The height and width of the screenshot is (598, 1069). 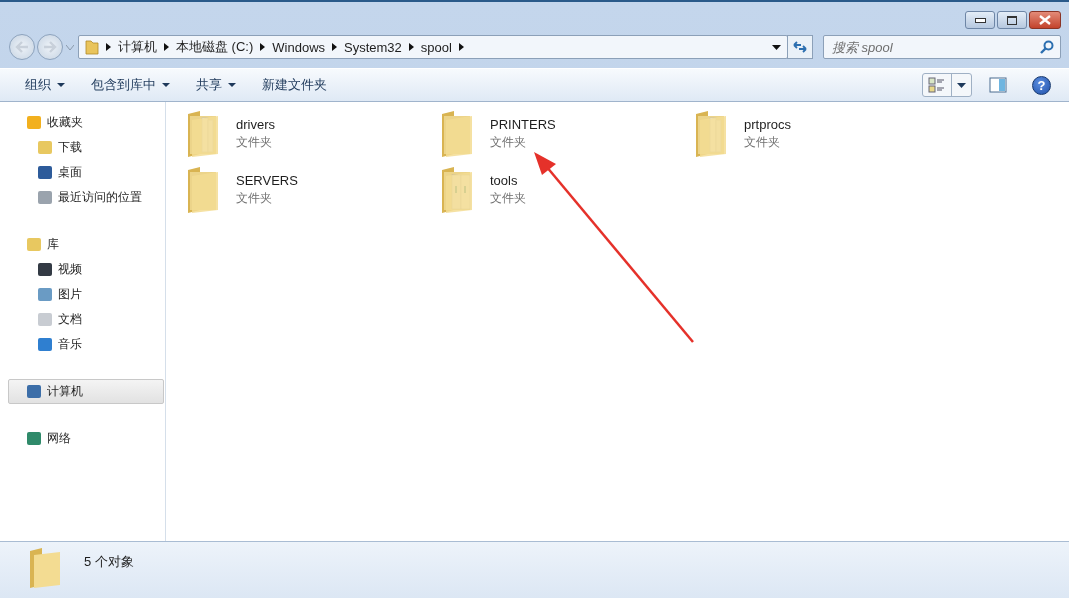 I want to click on breadcrumb-item: Windows, so click(x=299, y=47).